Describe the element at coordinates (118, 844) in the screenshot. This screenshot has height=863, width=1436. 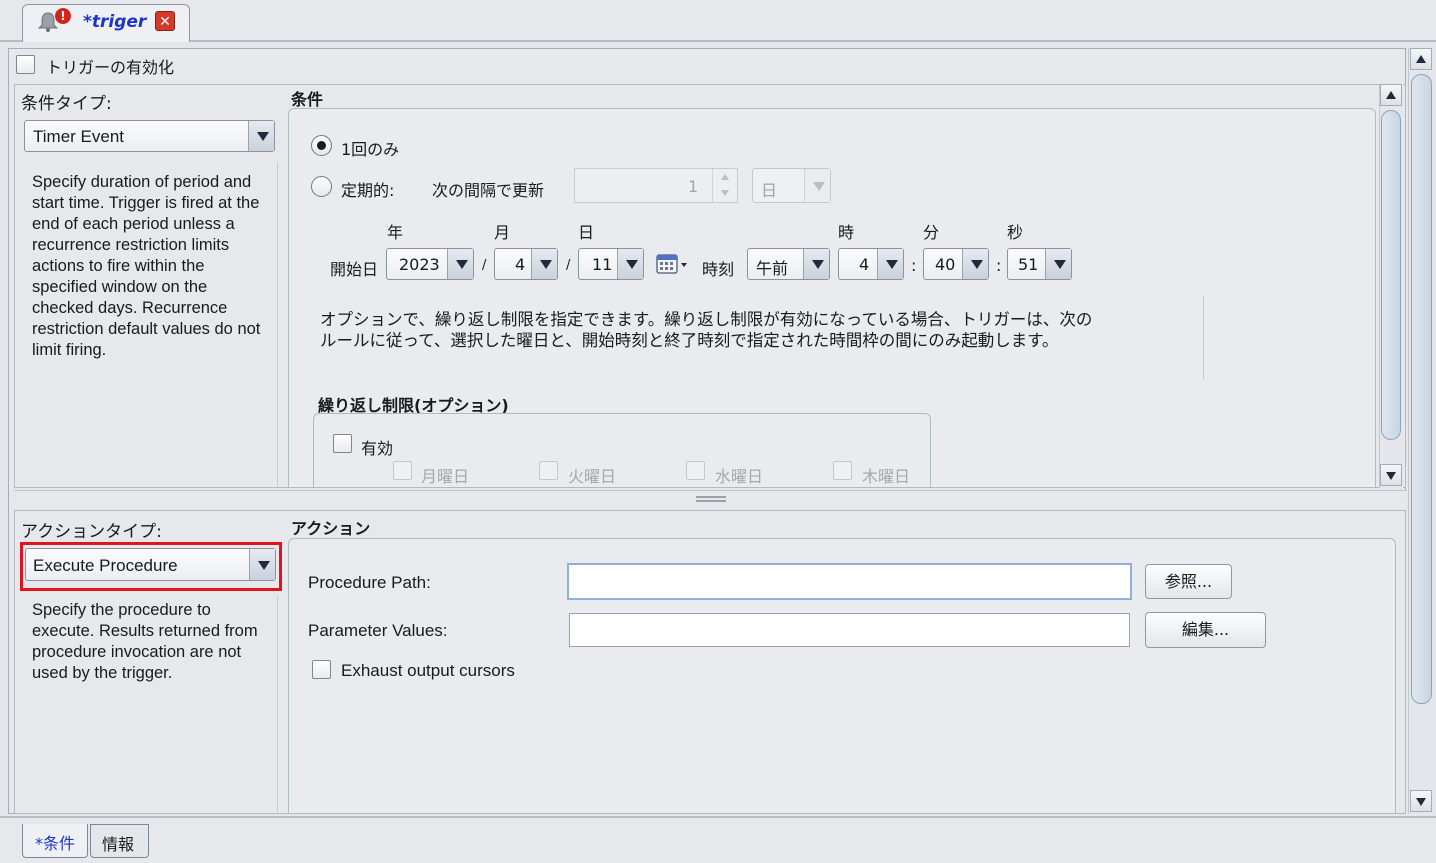
I see `tab-info-label: 情報` at that location.